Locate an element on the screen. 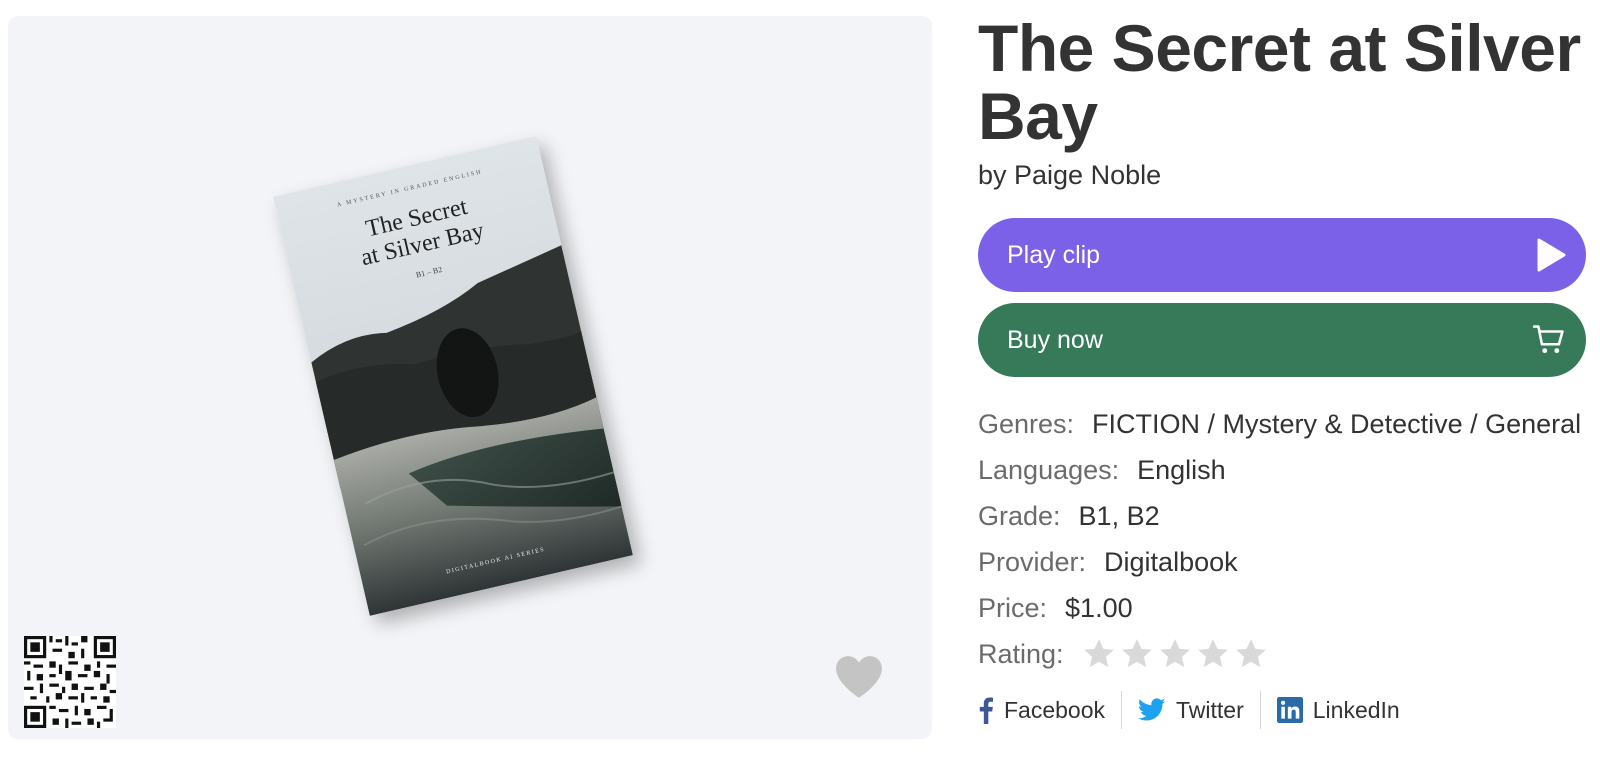 The image size is (1600, 759). buy-now-button: Buy now is located at coordinates (1282, 340).